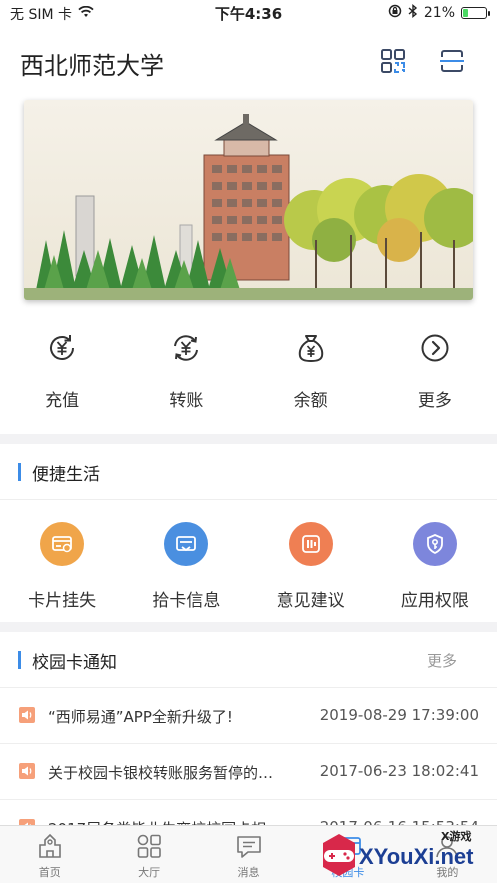 This screenshot has width=497, height=883. I want to click on convenient-life-grid: 卡片挂失 拾卡信息 意见建议 应用权限, so click(248, 560).